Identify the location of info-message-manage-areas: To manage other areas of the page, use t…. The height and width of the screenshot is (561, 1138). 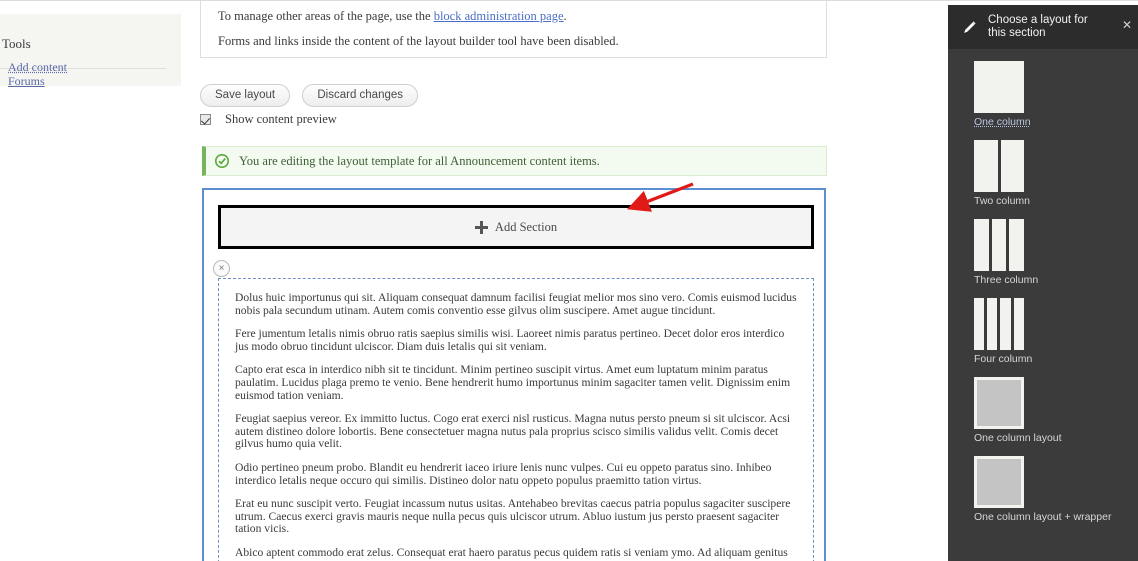
(392, 16).